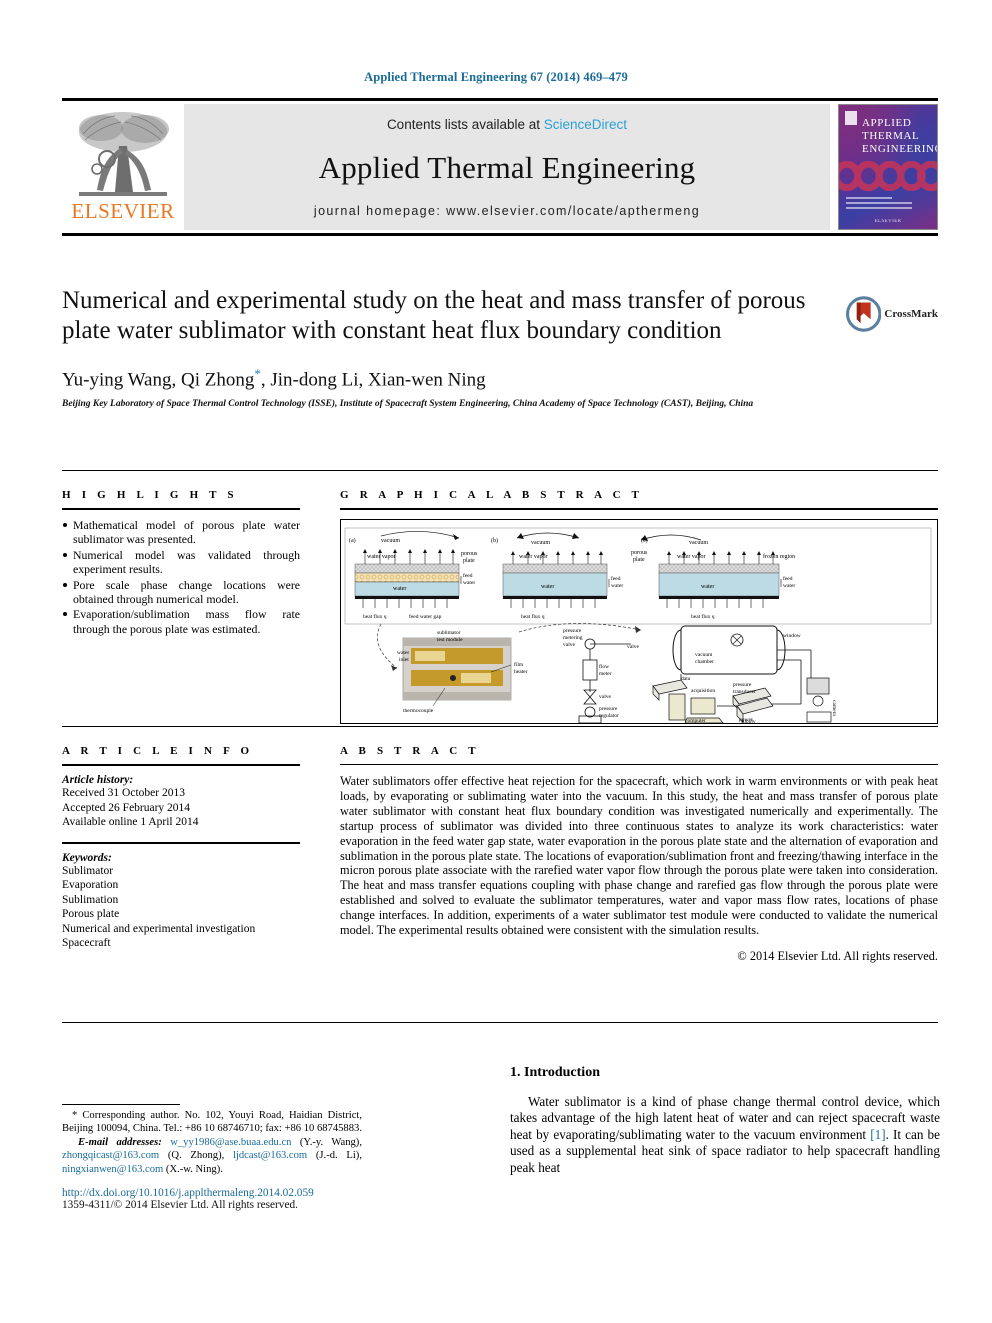 This screenshot has width=992, height=1323. Describe the element at coordinates (911, 314) in the screenshot. I see `crossmark-label: CrossMark` at that location.